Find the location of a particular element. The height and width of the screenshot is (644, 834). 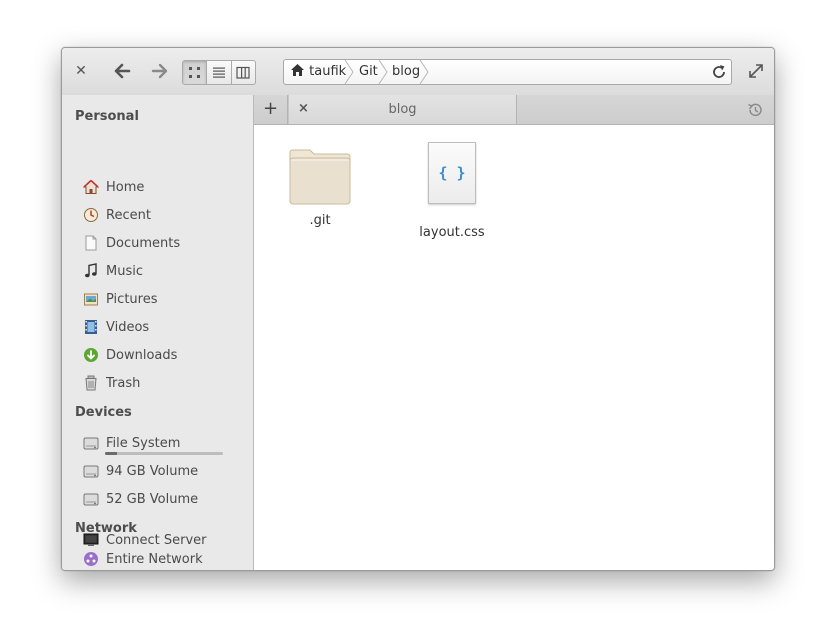

icon-view-button is located at coordinates (195, 72).